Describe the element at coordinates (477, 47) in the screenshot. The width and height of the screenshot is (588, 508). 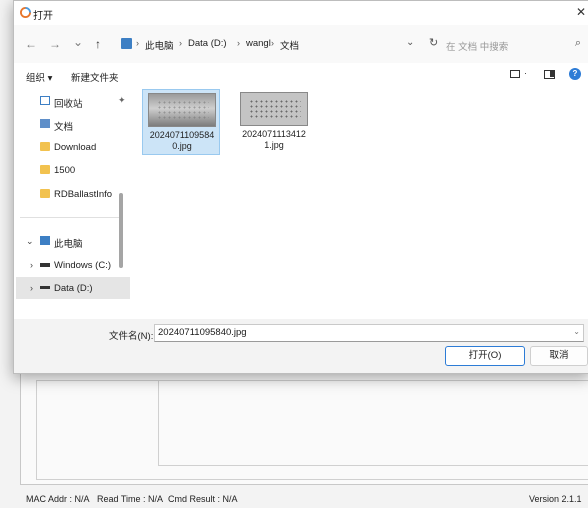
I see `search-placeholder: 在 文档 中搜索` at that location.